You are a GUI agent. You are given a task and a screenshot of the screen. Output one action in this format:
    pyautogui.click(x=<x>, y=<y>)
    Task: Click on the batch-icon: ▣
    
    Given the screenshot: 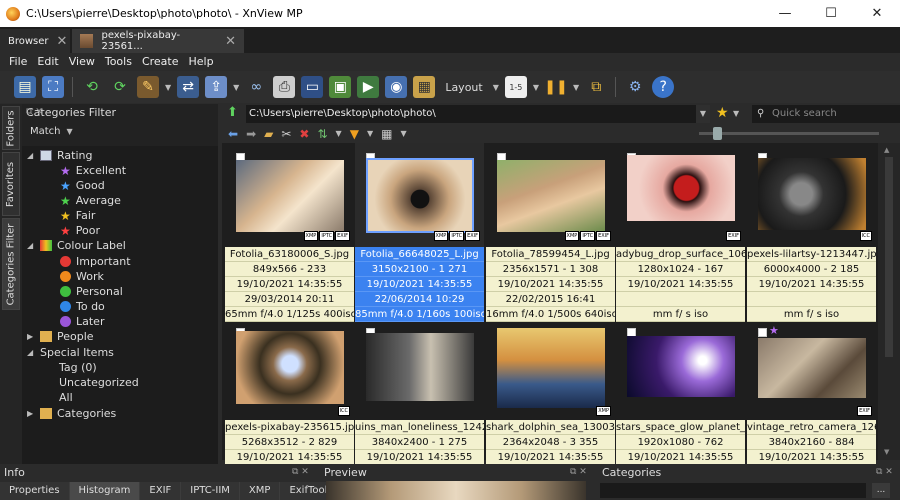 What is the action you would take?
    pyautogui.click(x=340, y=87)
    